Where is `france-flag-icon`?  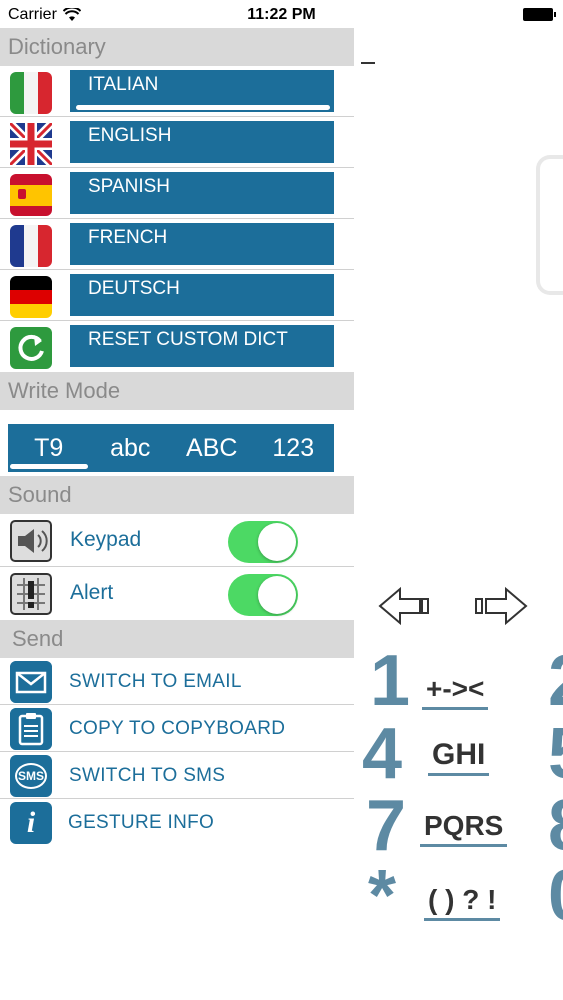
france-flag-icon is located at coordinates (31, 246).